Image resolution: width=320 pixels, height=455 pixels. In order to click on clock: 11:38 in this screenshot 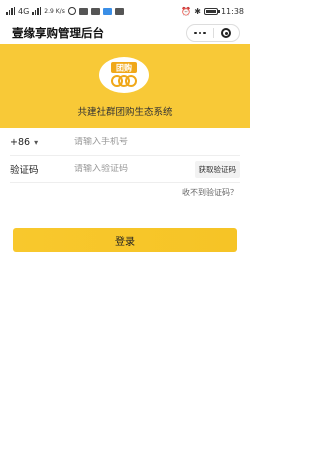, I will do `click(232, 11)`.